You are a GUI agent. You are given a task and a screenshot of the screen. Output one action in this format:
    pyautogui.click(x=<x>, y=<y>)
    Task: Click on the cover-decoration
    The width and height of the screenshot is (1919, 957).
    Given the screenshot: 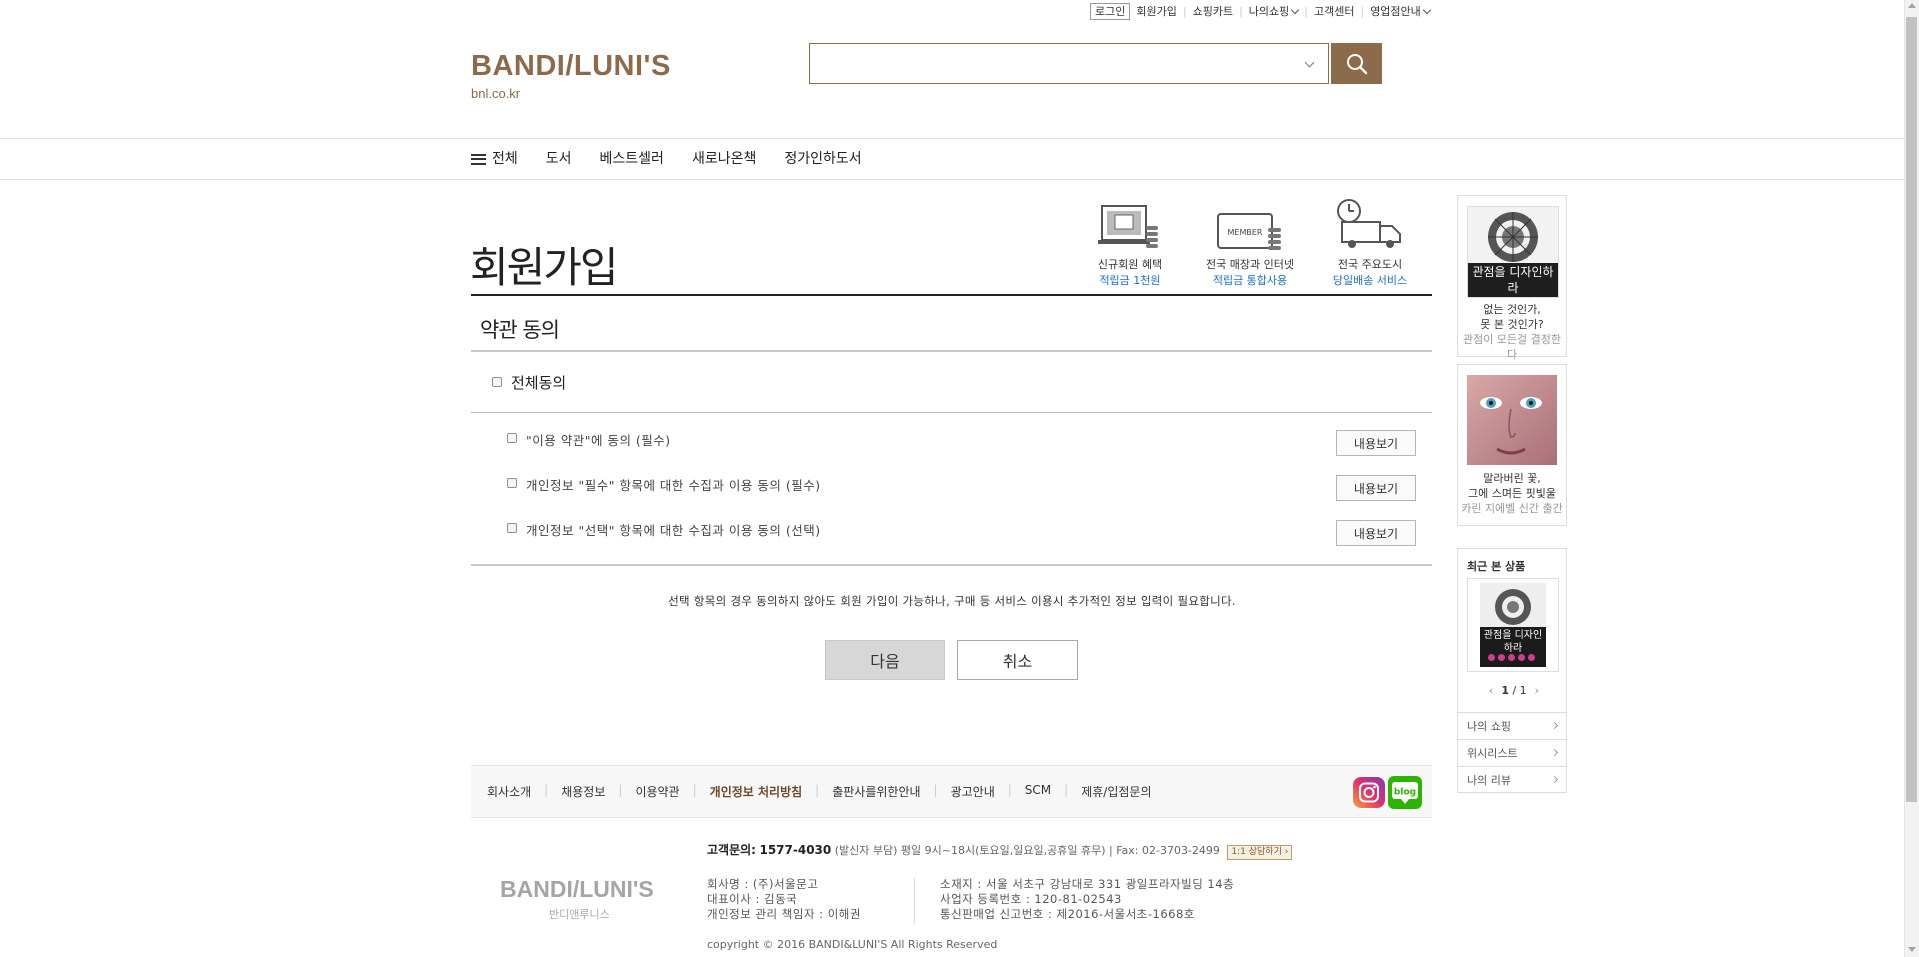 What is the action you would take?
    pyautogui.click(x=1511, y=657)
    